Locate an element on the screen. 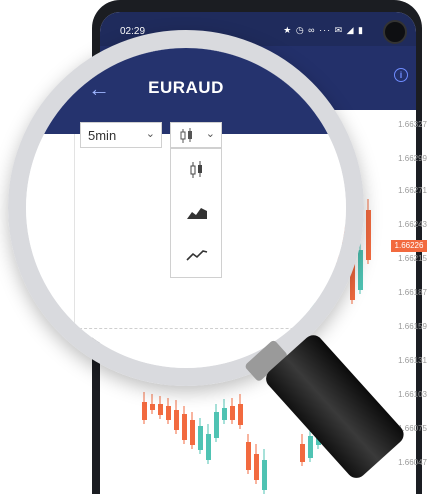 Image resolution: width=429 pixels, height=494 pixels. chart-type-menu is located at coordinates (196, 213).